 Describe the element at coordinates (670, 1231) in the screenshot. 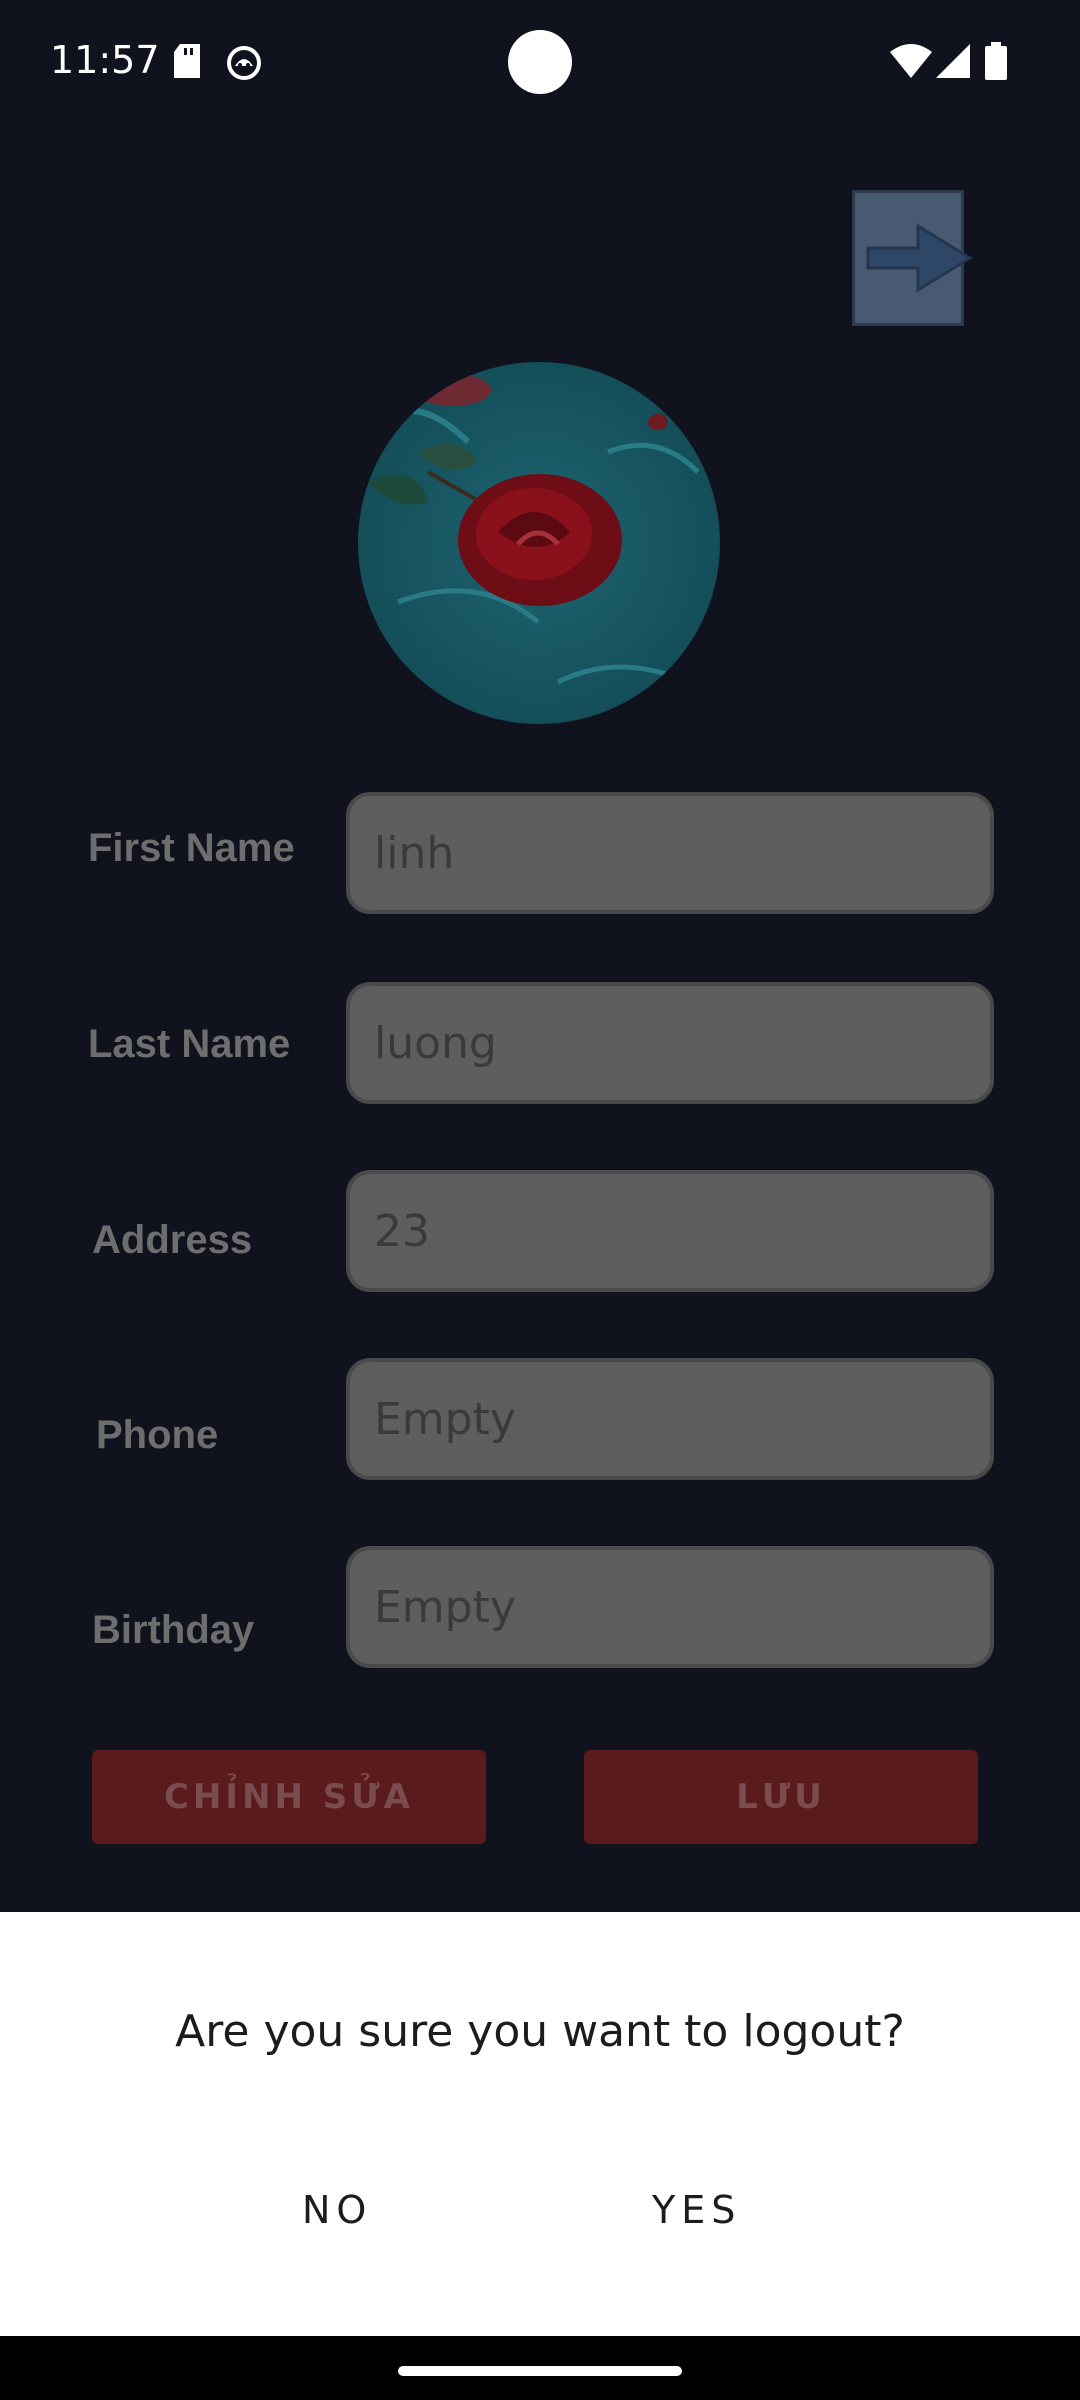

I see `address-input: 23` at that location.